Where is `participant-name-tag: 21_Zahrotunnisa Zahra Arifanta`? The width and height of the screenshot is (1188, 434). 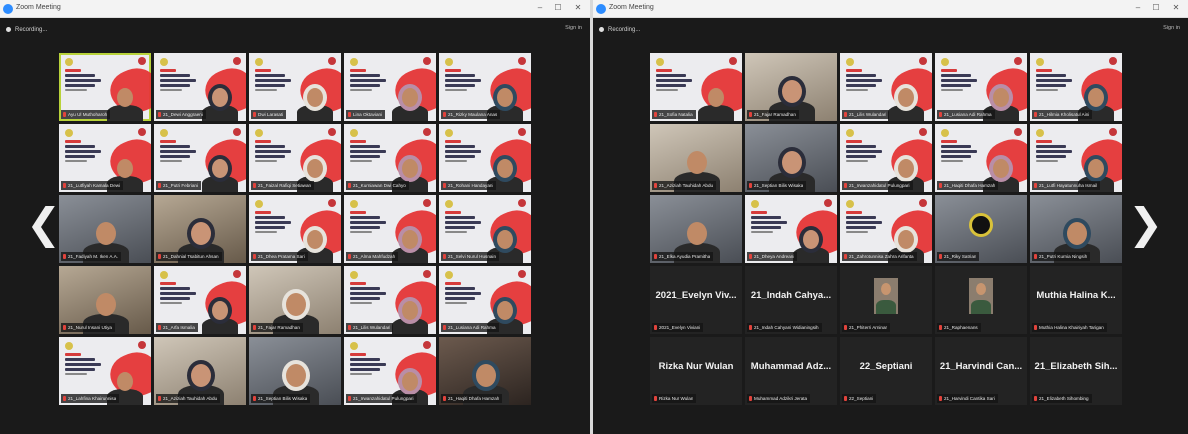
participant-name-tag: 21_Zahrotunnisa Zahra Arifanta is located at coordinates (879, 256).